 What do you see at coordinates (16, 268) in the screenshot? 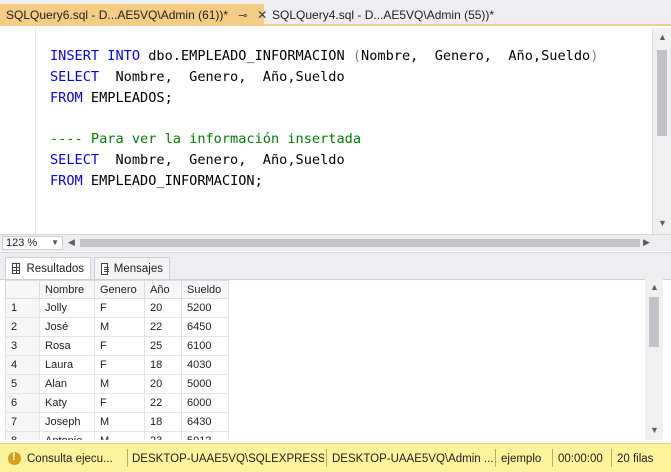
I see `grid-icon` at bounding box center [16, 268].